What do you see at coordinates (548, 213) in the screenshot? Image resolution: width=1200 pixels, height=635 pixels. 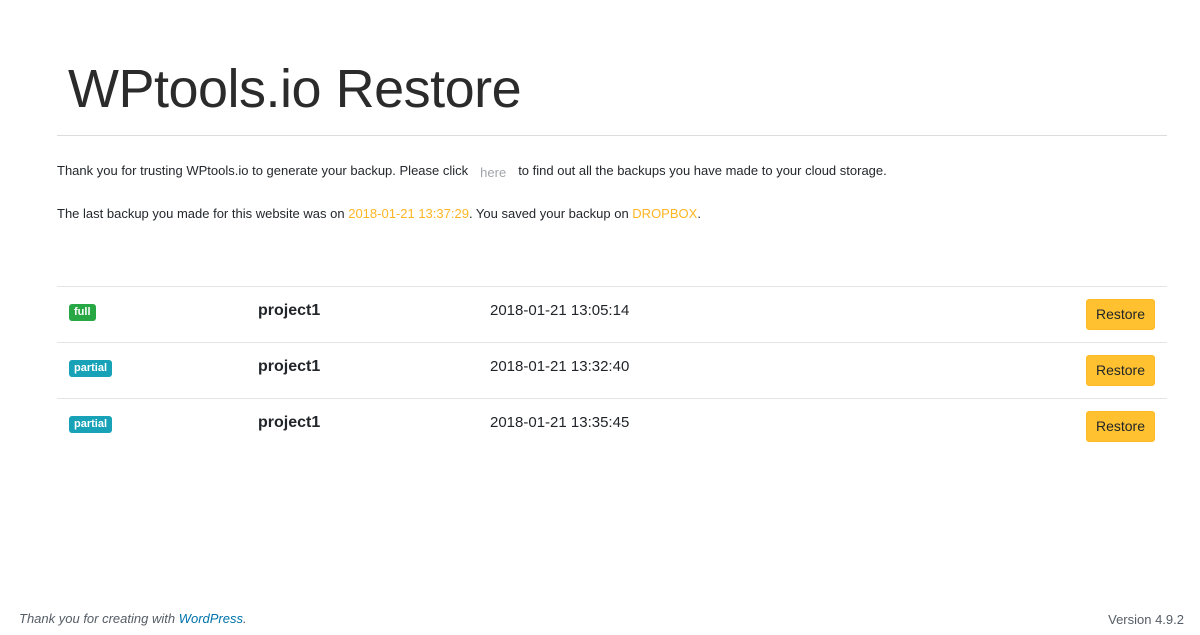 I see `last-backup-middle: . You saved your backup on` at bounding box center [548, 213].